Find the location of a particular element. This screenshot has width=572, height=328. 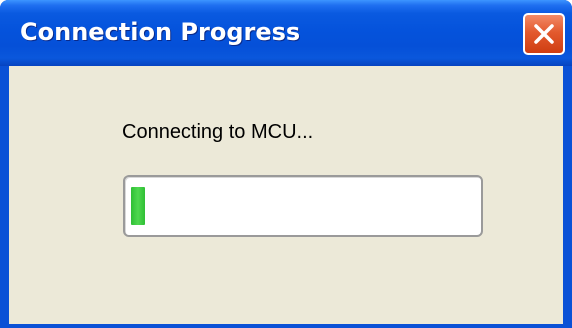

progress-bar is located at coordinates (303, 206).